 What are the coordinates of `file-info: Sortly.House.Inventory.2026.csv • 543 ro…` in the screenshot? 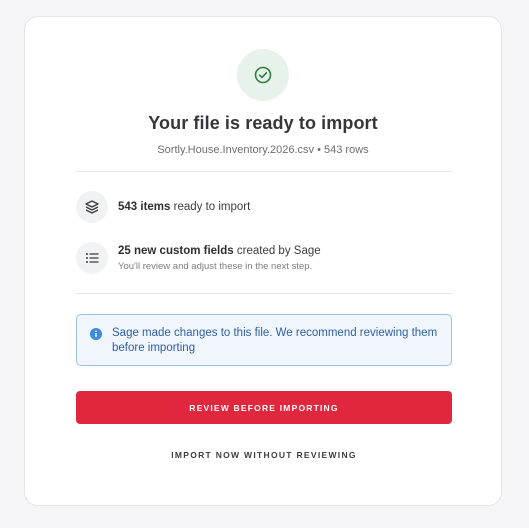 It's located at (263, 150).